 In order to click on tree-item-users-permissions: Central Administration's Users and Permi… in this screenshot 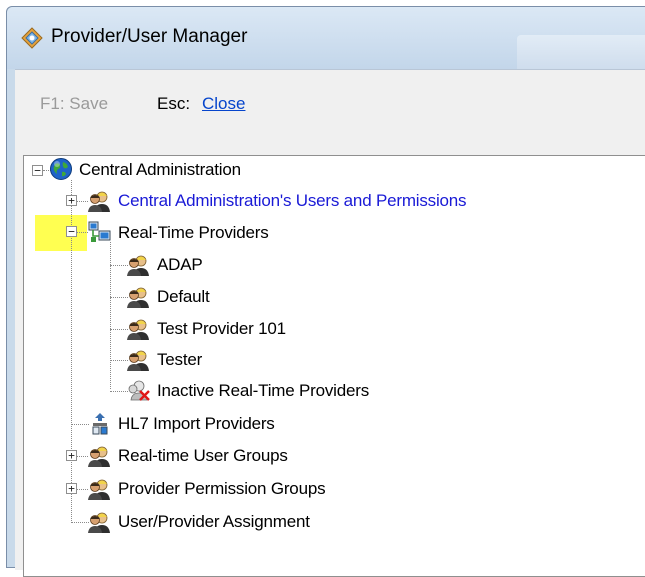, I will do `click(292, 201)`.